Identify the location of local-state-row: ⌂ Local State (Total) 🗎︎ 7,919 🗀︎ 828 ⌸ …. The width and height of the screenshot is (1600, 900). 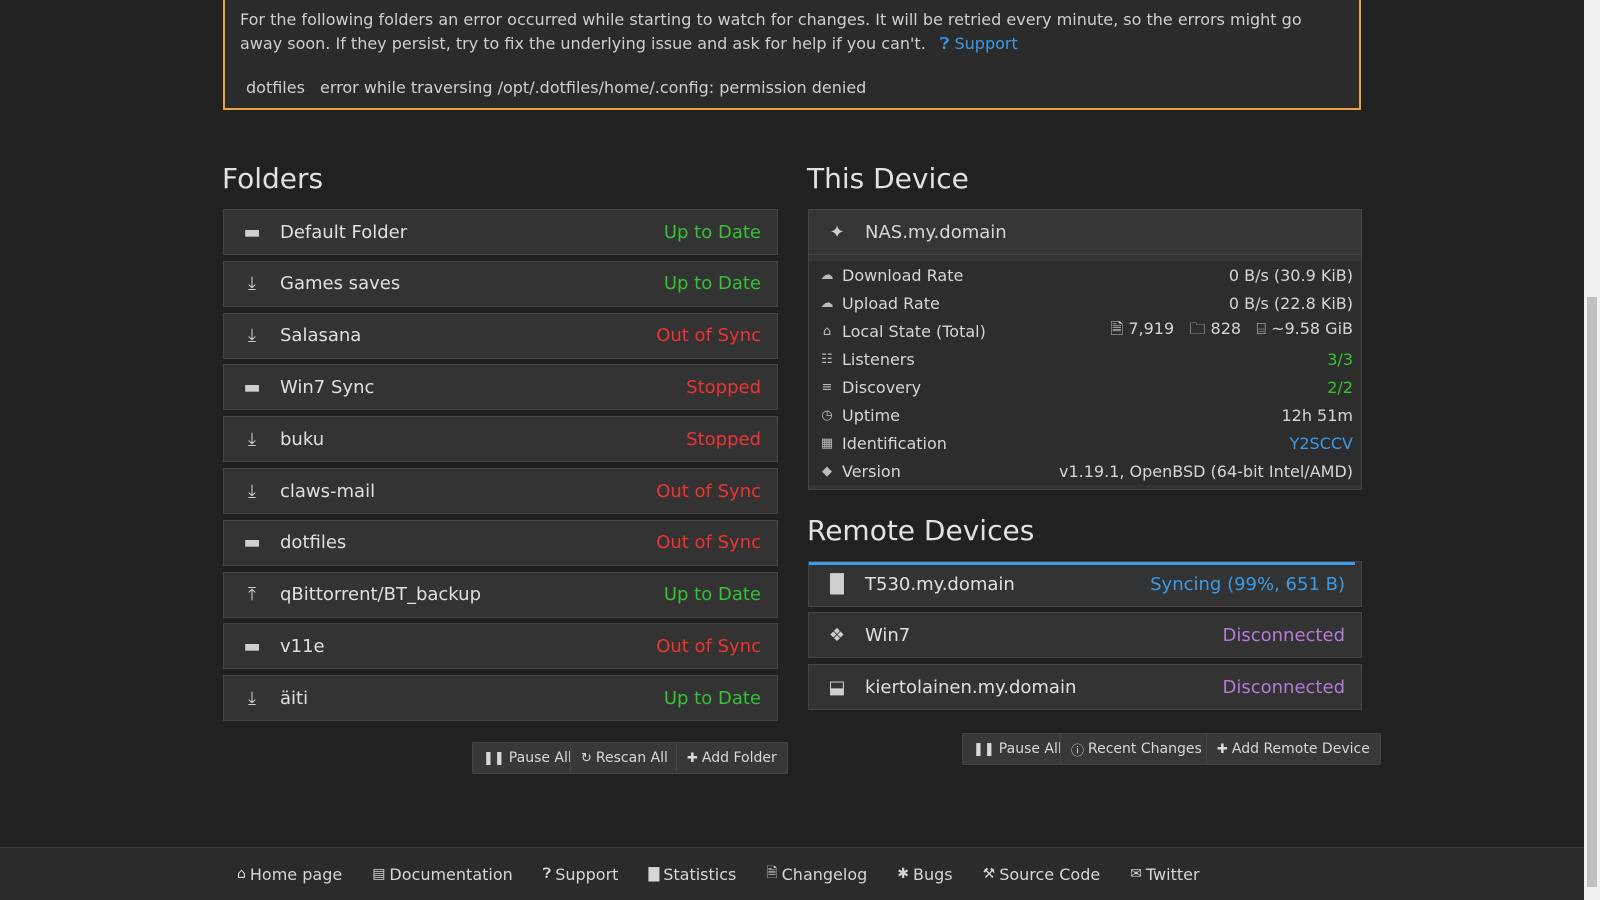
(1085, 331).